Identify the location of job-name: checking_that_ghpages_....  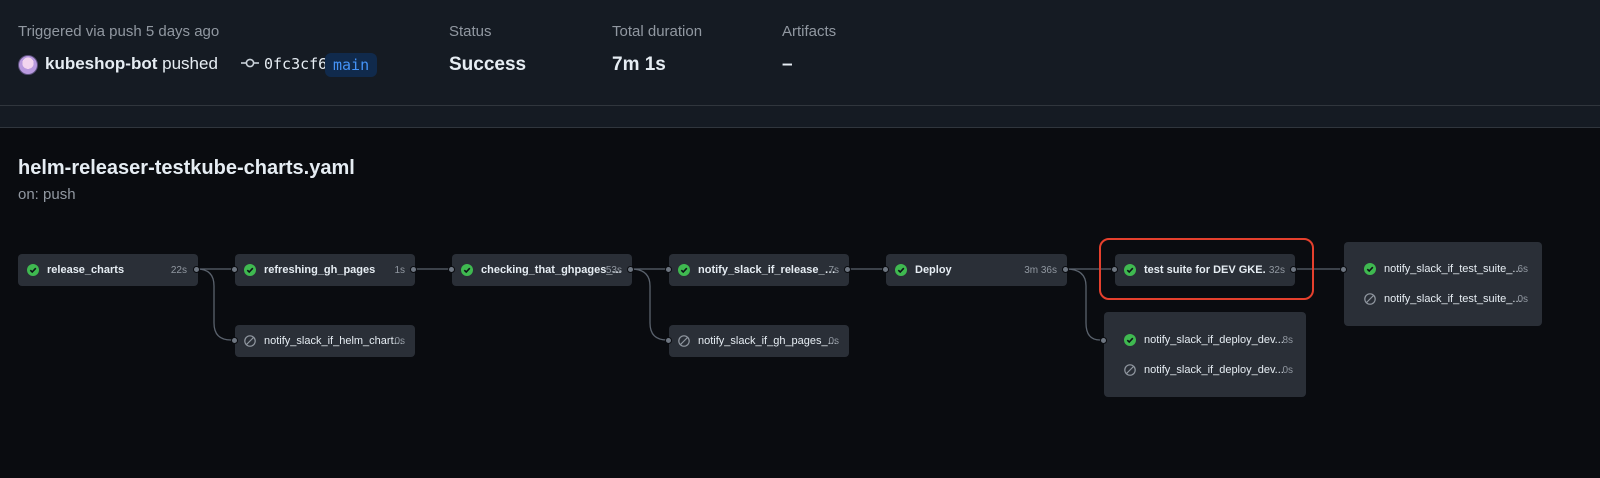
(551, 270).